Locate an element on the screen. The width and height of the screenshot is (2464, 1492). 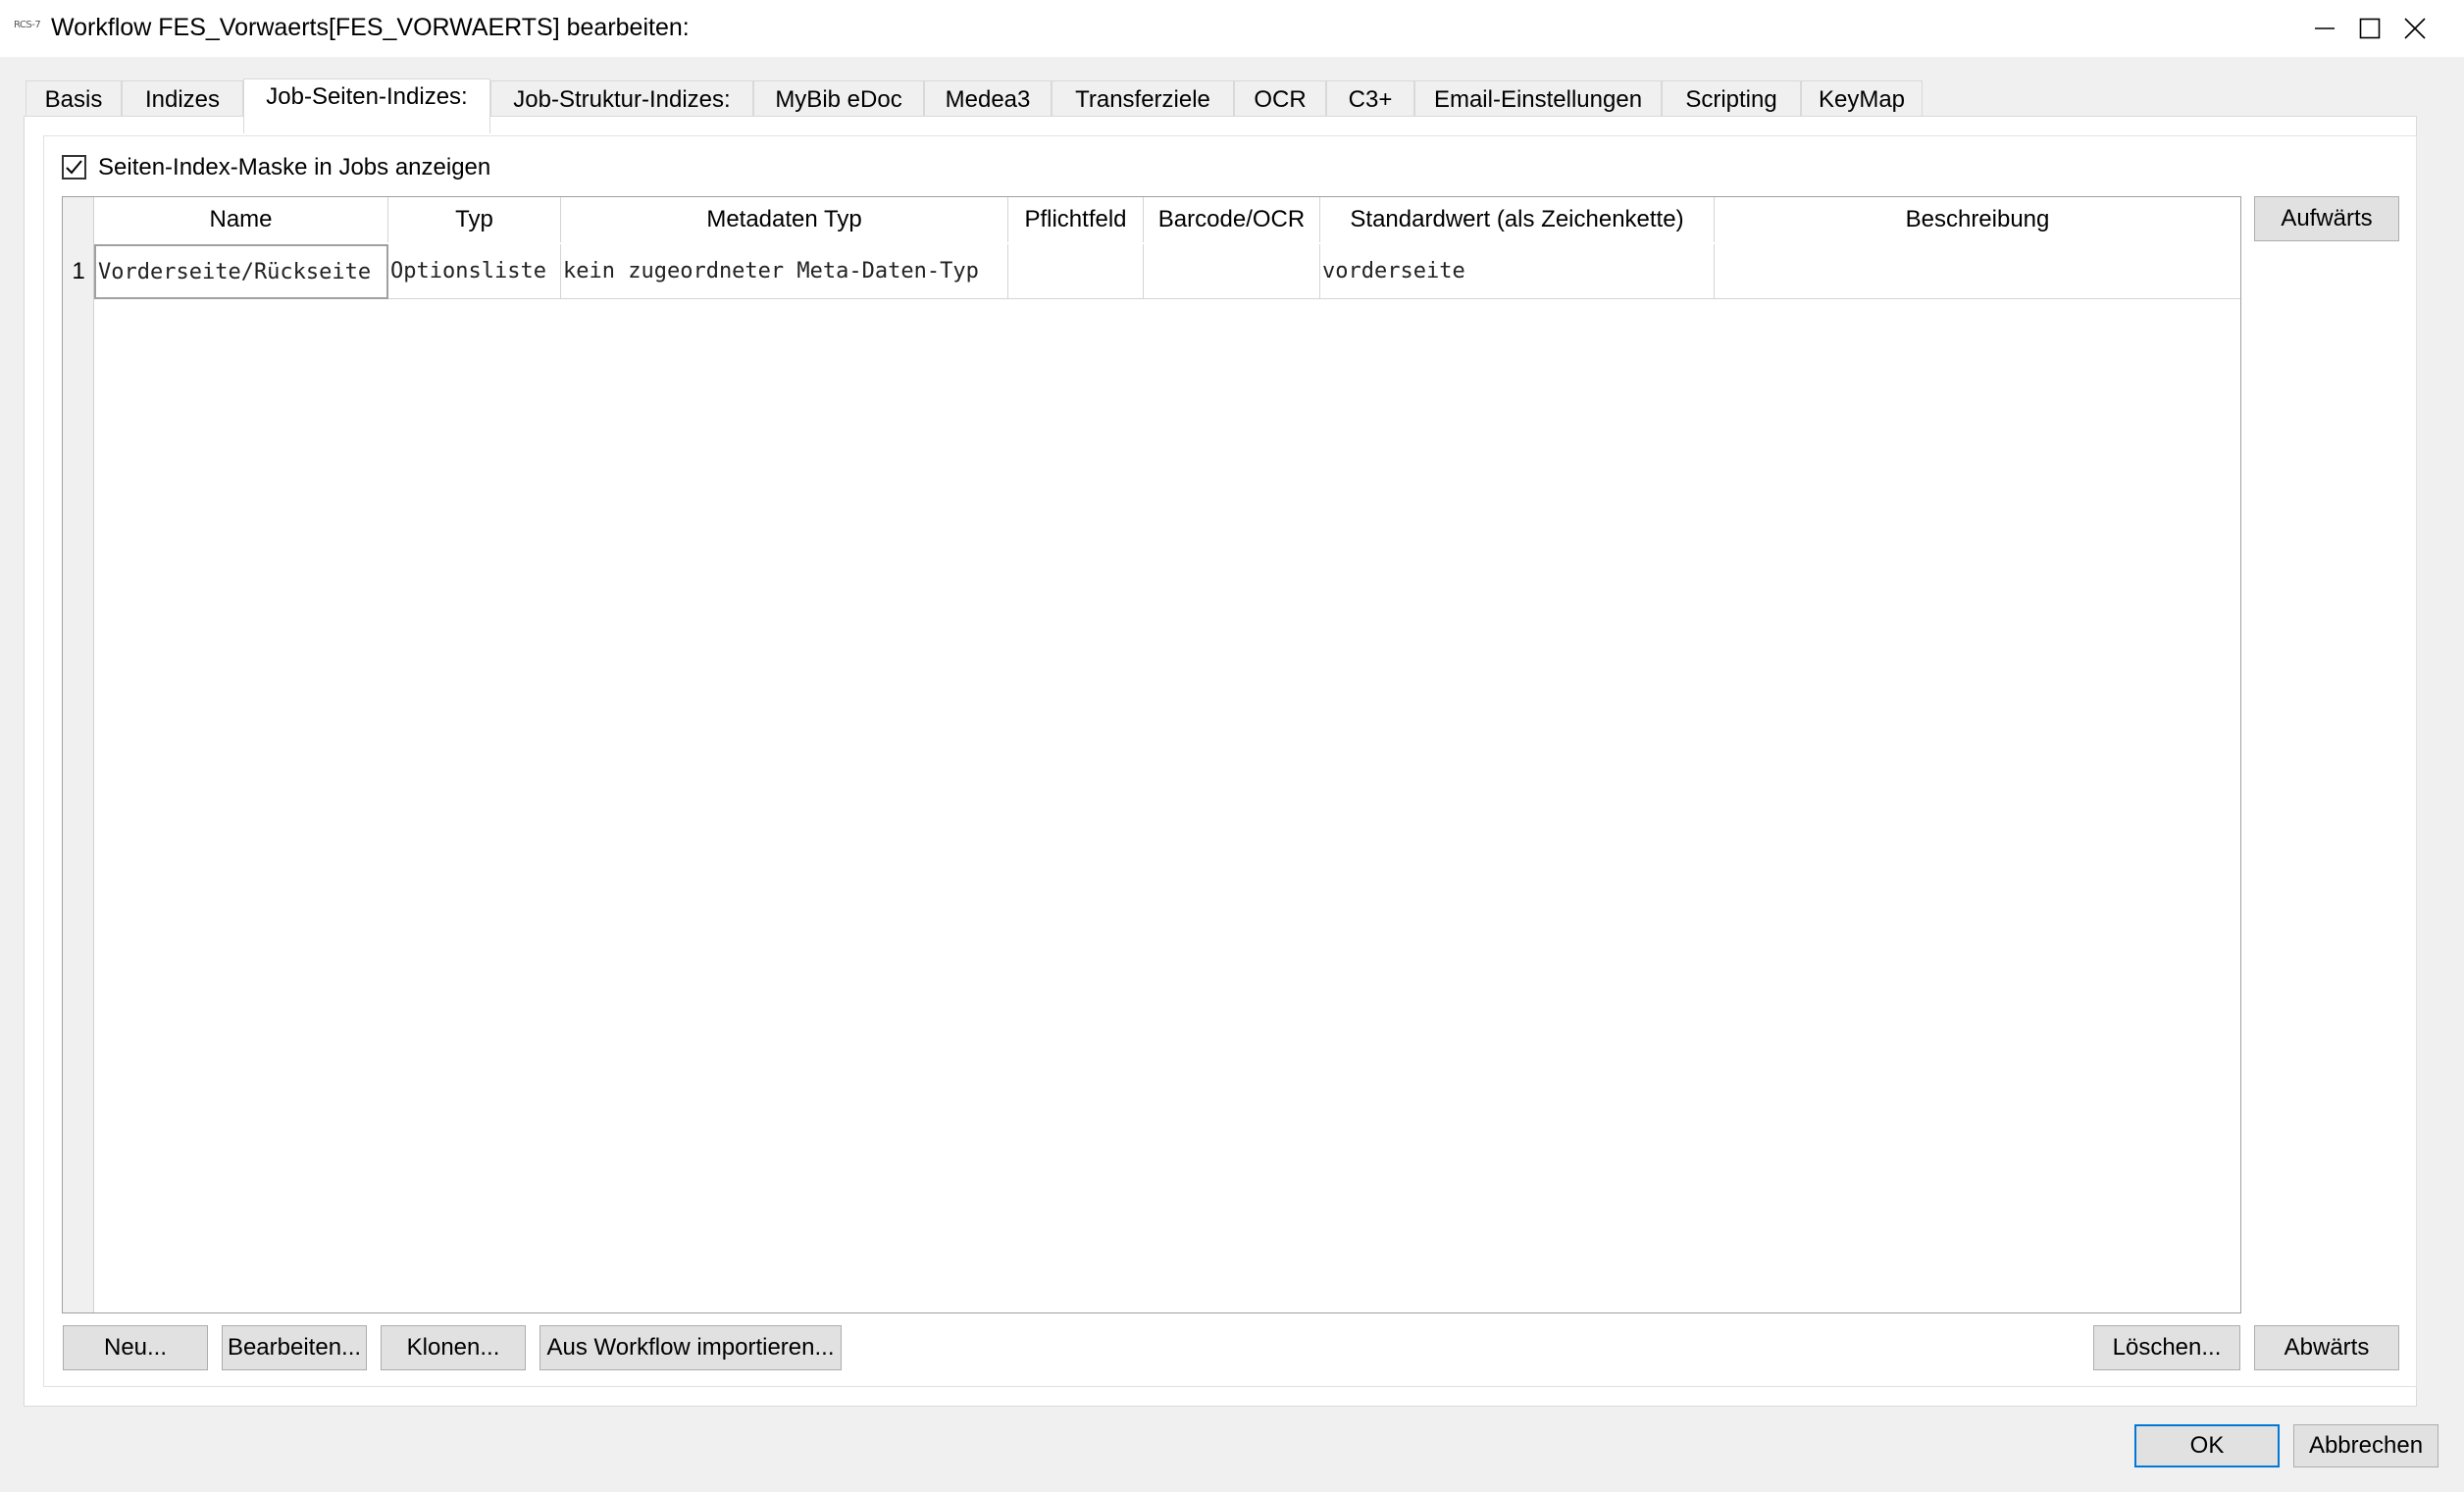
row-number: 1 is located at coordinates (78, 272).